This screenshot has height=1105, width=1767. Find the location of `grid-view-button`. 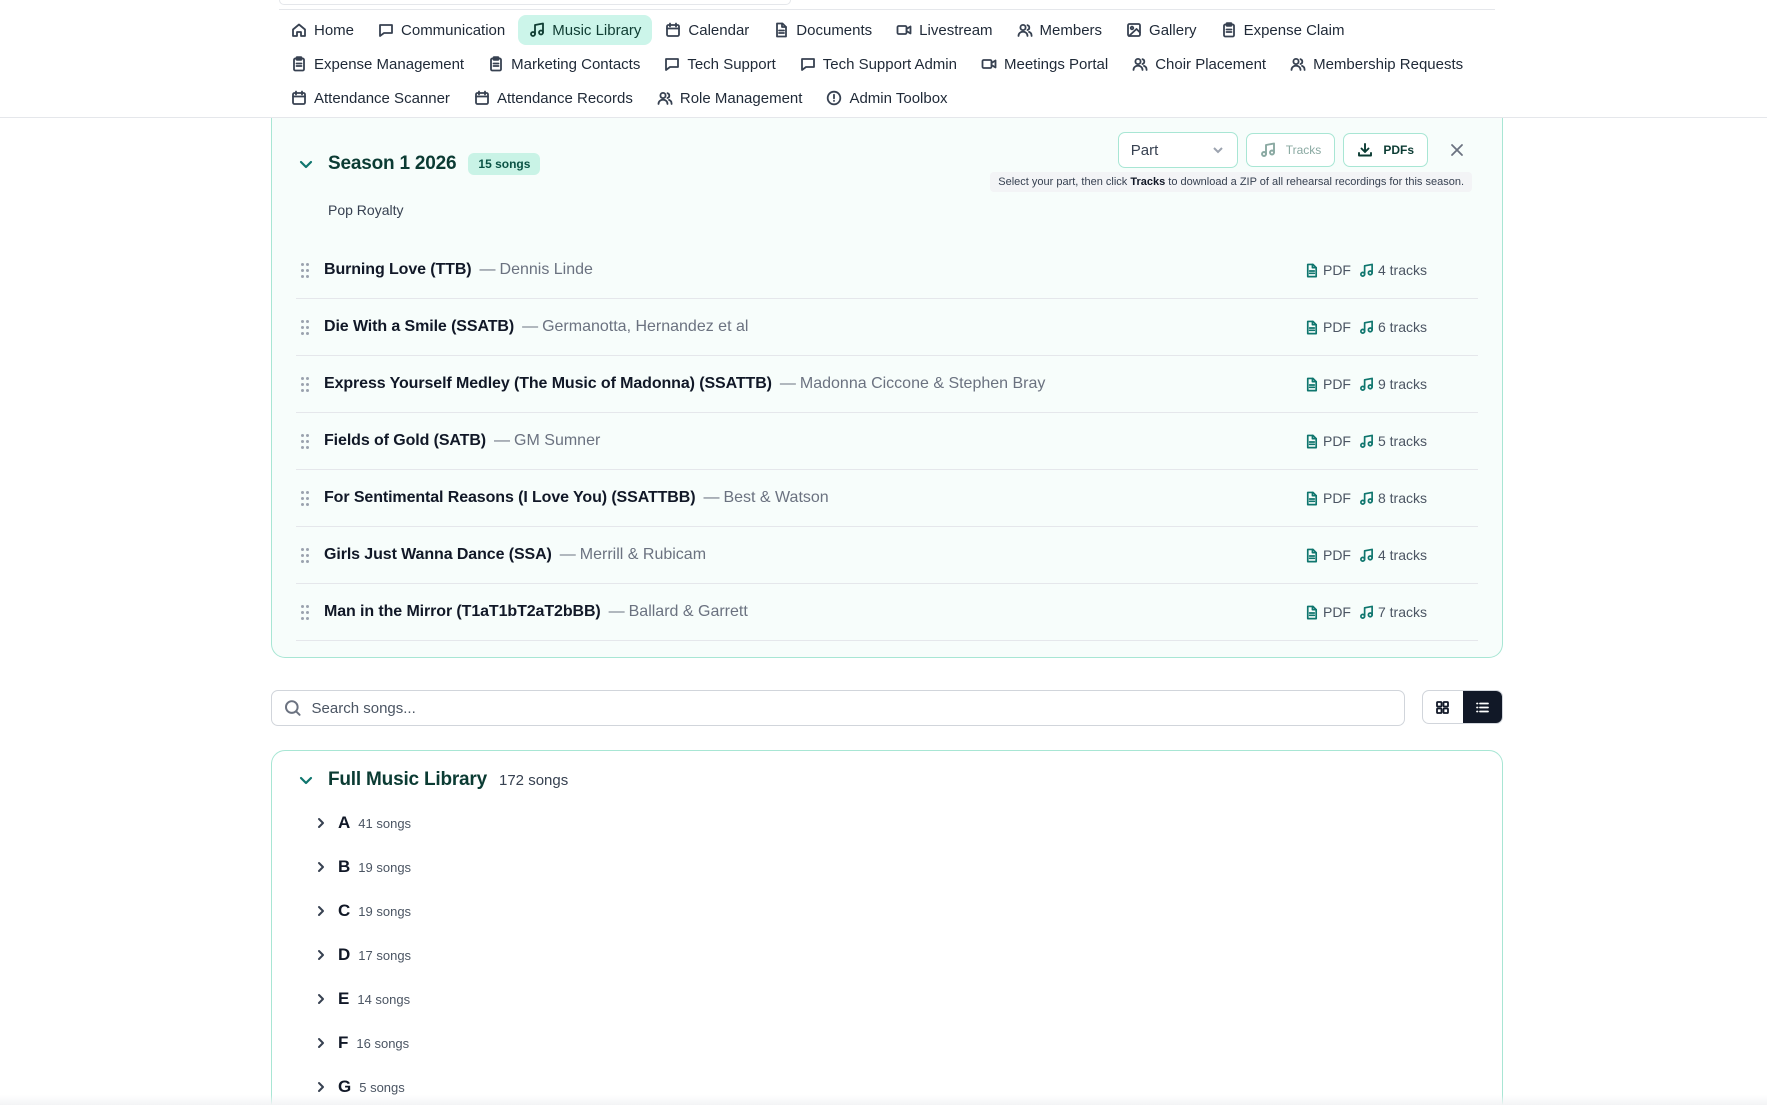

grid-view-button is located at coordinates (1443, 707).